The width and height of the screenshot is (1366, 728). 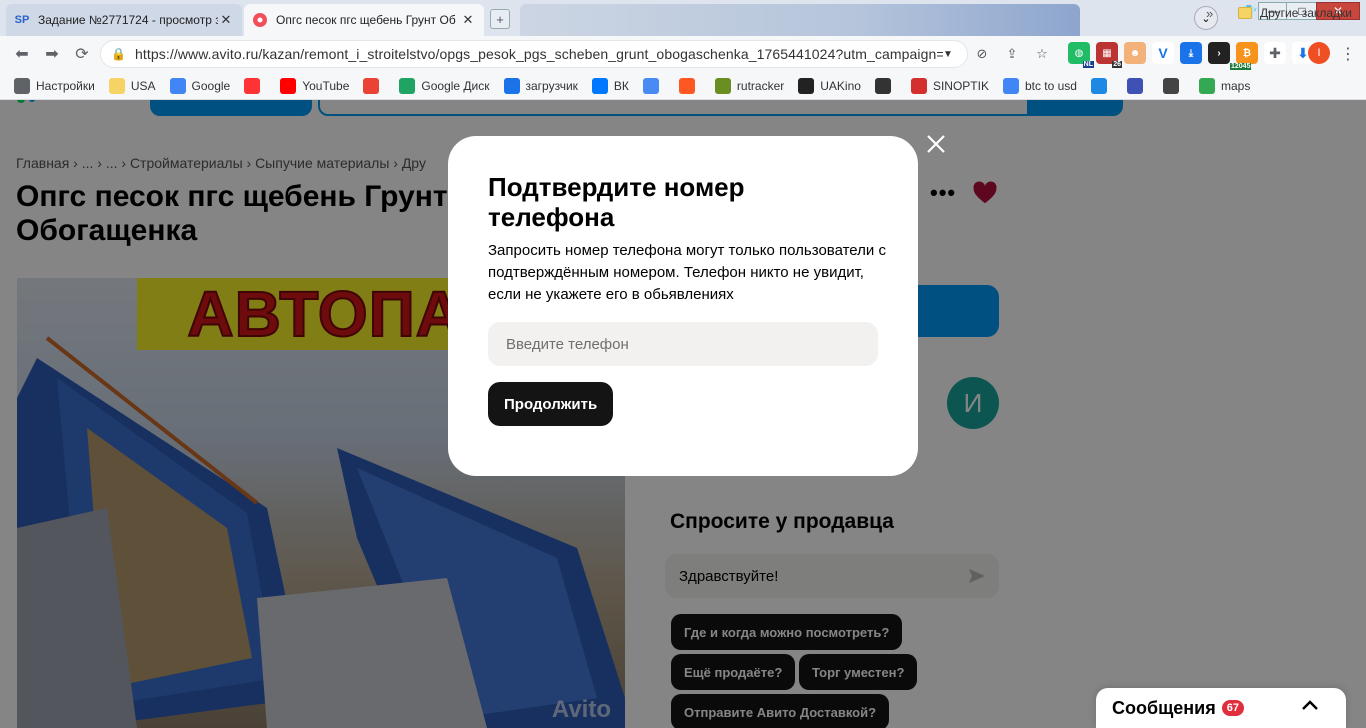 What do you see at coordinates (610, 85) in the screenshot?
I see `bookmark-item: ВК` at bounding box center [610, 85].